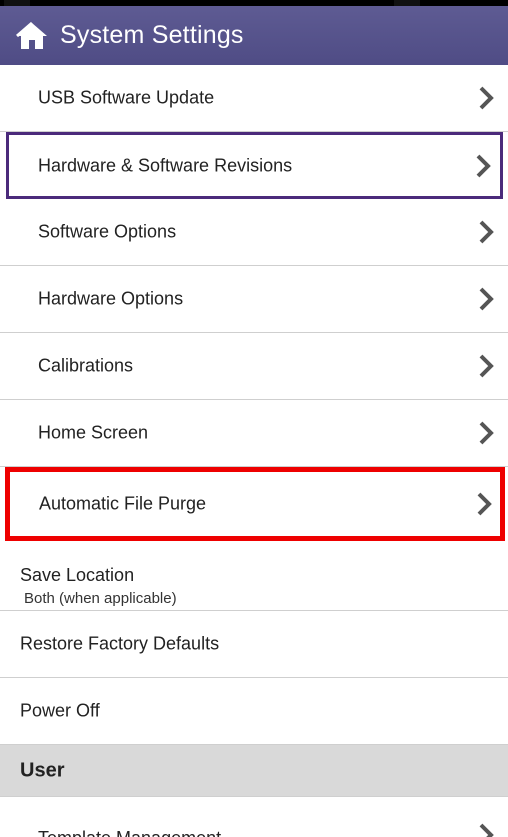 The image size is (508, 837). Describe the element at coordinates (254, 232) in the screenshot. I see `menu-item-software-options: Software Options` at that location.